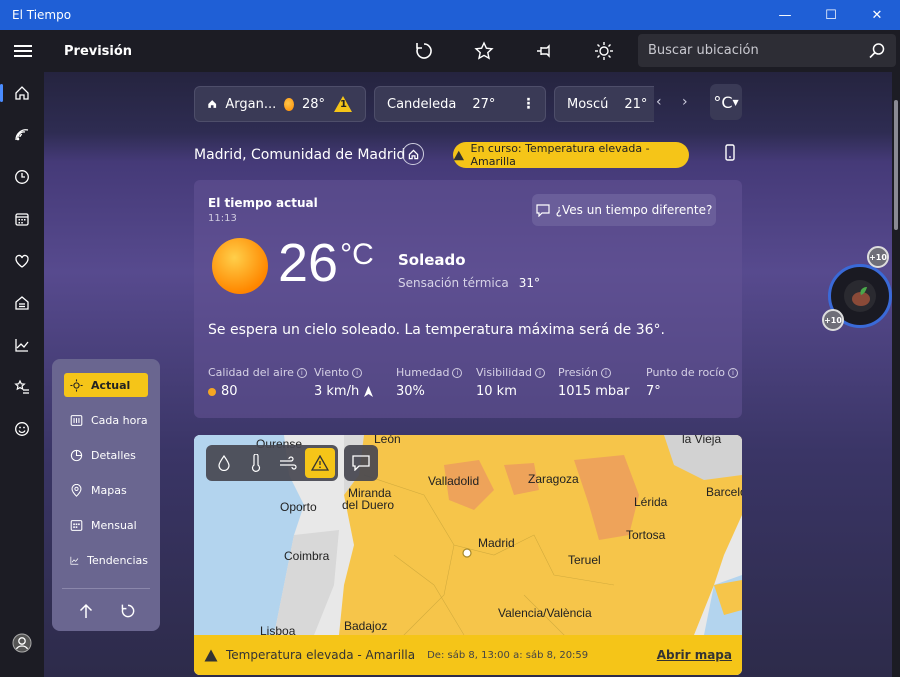 Image resolution: width=900 pixels, height=677 pixels. I want to click on stat-wind: Viento i 3 km/h, so click(344, 382).